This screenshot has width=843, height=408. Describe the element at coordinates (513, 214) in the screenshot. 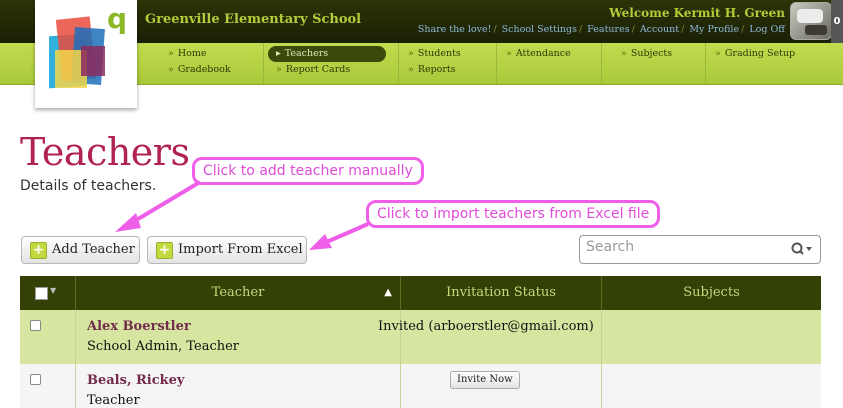

I see `callout-import-excel: Click to import teachers from Excel file` at that location.